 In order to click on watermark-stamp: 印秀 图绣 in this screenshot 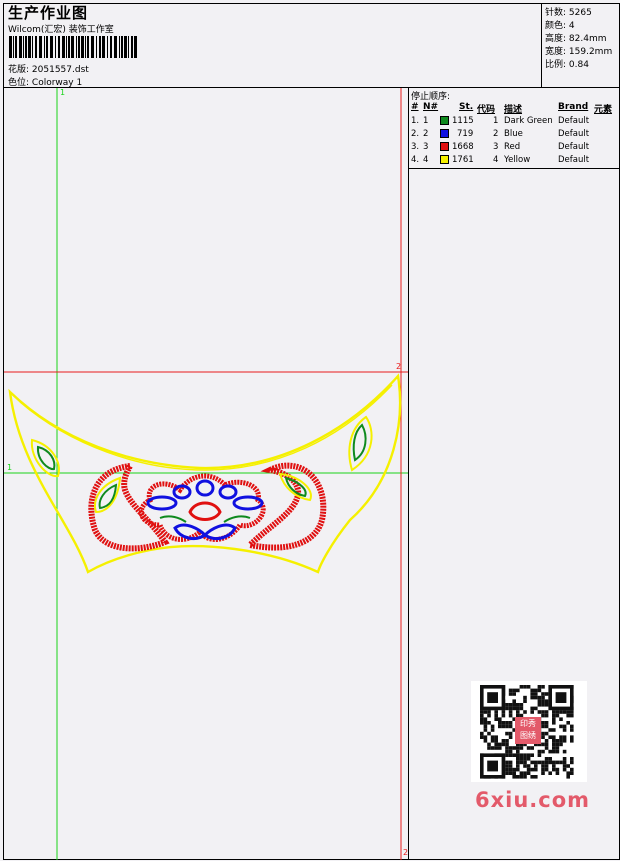, I will do `click(528, 730)`.